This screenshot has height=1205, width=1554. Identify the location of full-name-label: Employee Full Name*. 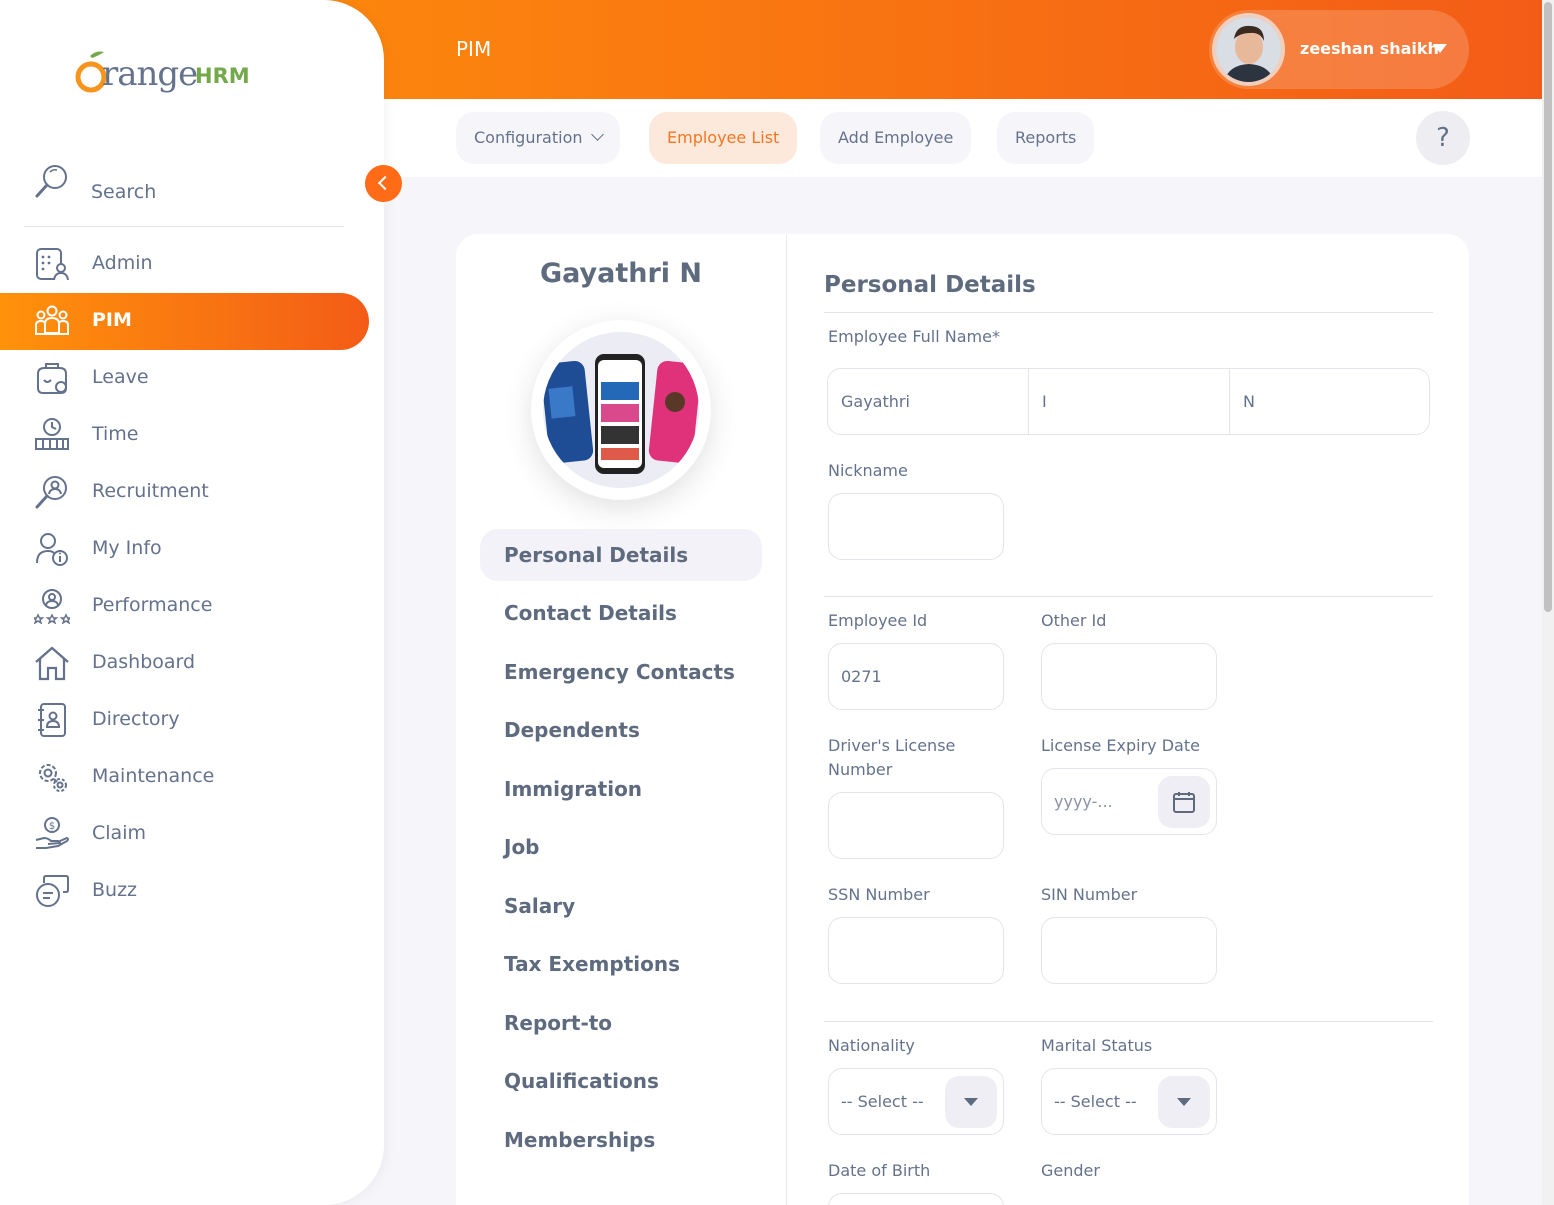
(914, 336).